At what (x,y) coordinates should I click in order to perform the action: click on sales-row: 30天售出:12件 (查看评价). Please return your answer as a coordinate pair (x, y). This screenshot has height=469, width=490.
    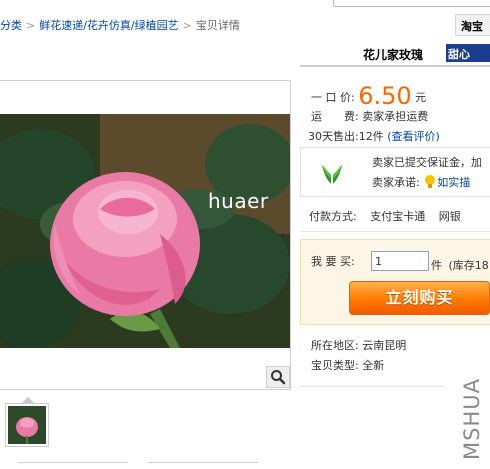
    Looking at the image, I should click on (374, 136).